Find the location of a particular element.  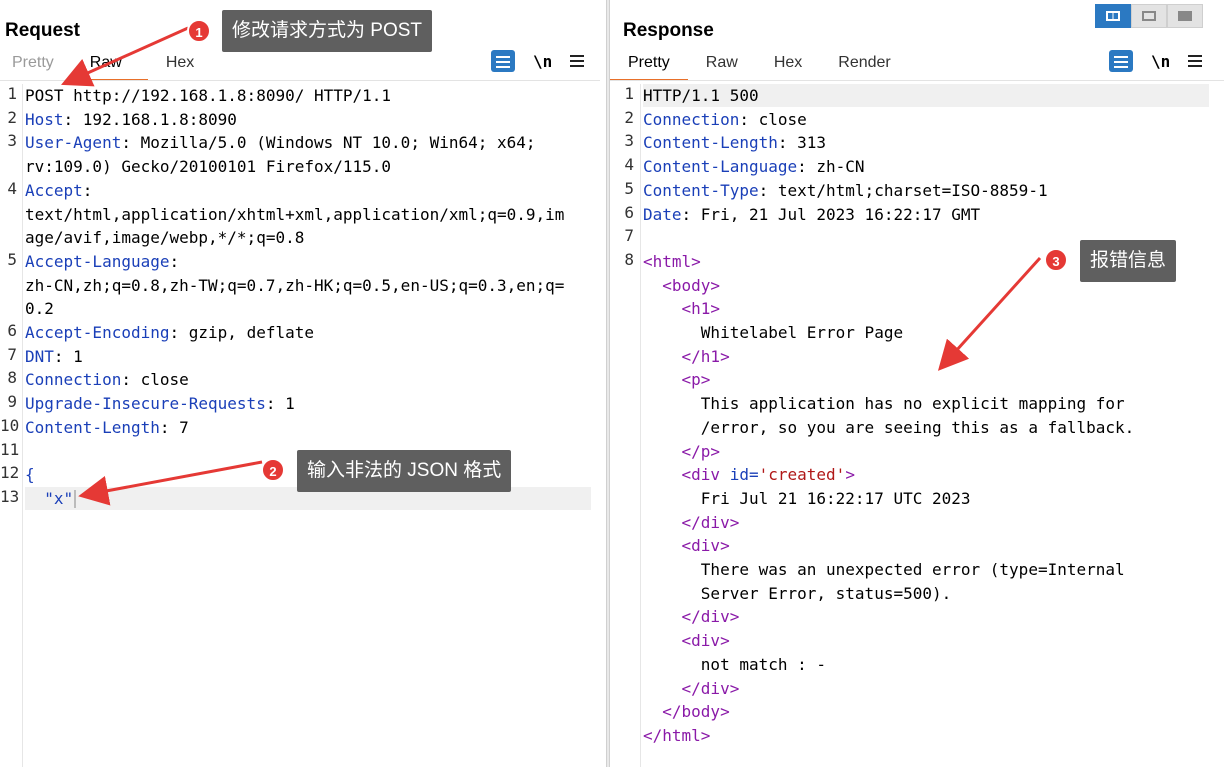

code-line: Content-Length: 313 is located at coordinates (734, 143).